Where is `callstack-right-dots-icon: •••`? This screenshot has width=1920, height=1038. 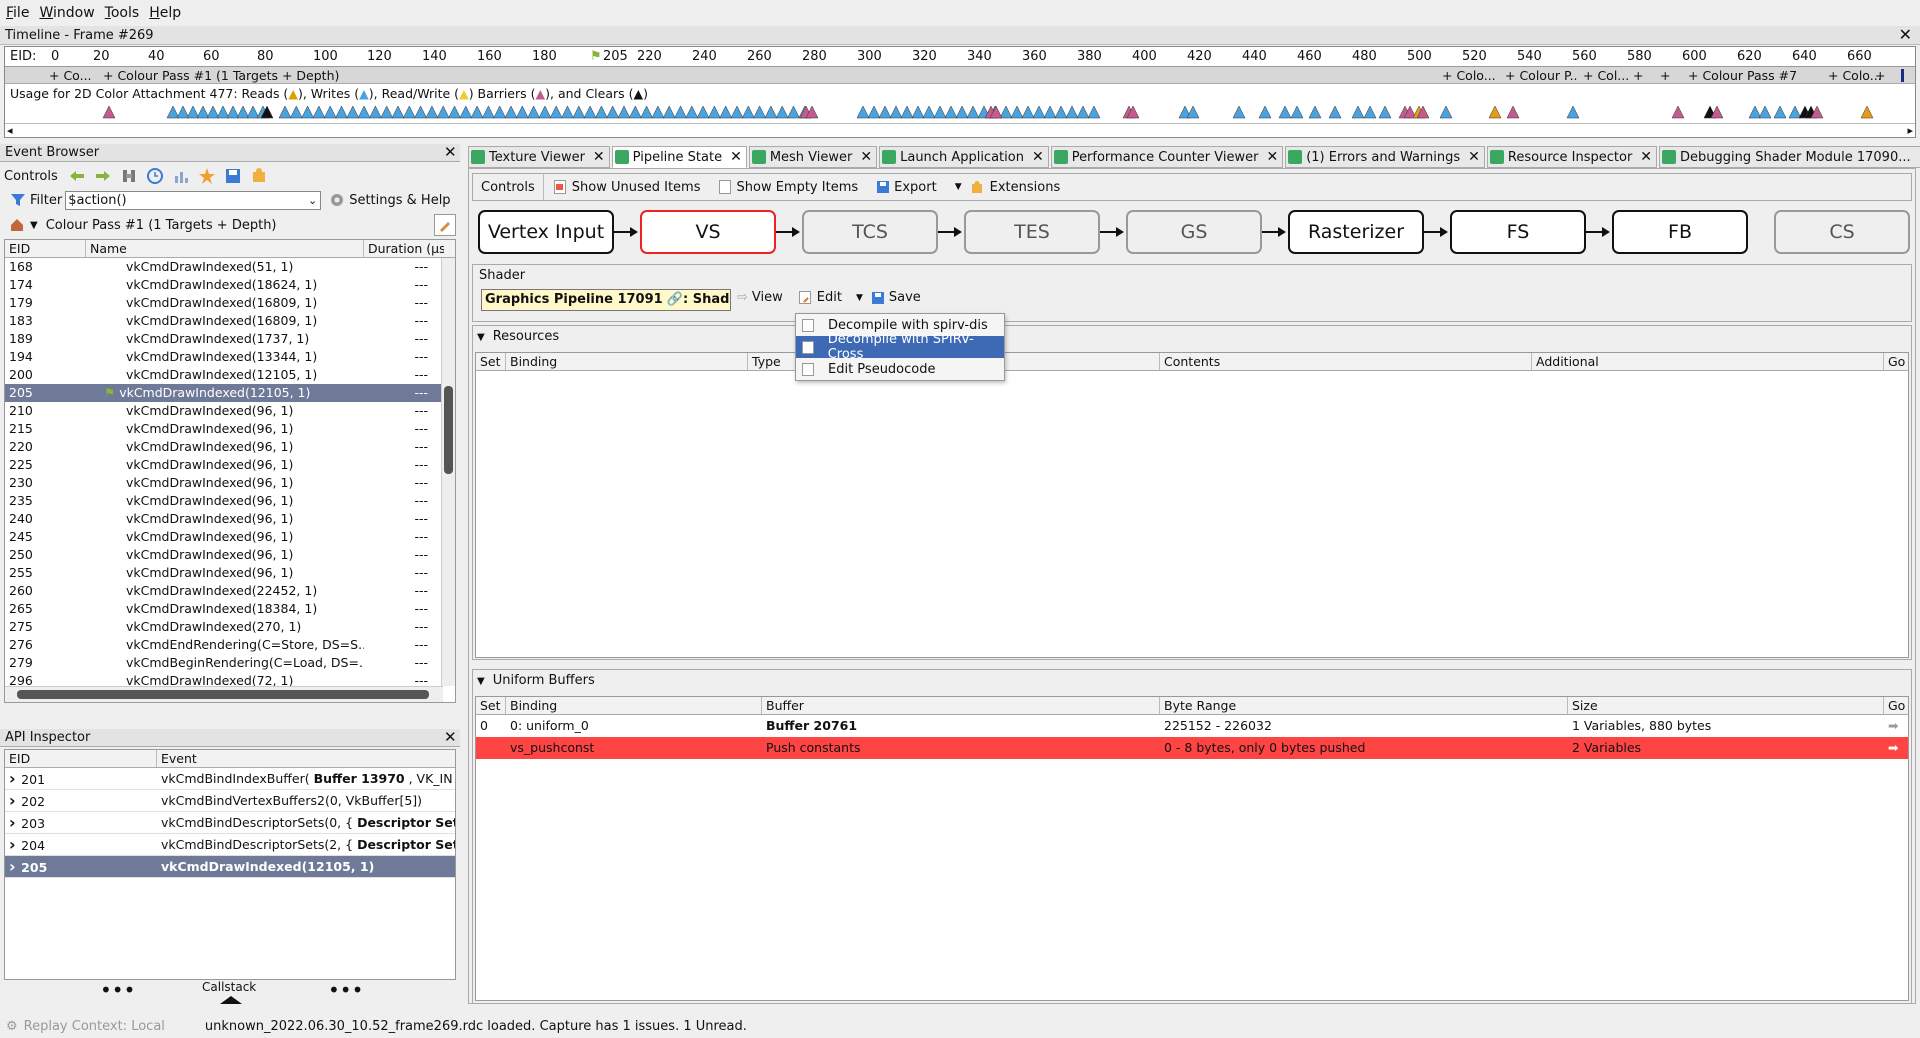
callstack-right-dots-icon: ••• is located at coordinates (345, 990).